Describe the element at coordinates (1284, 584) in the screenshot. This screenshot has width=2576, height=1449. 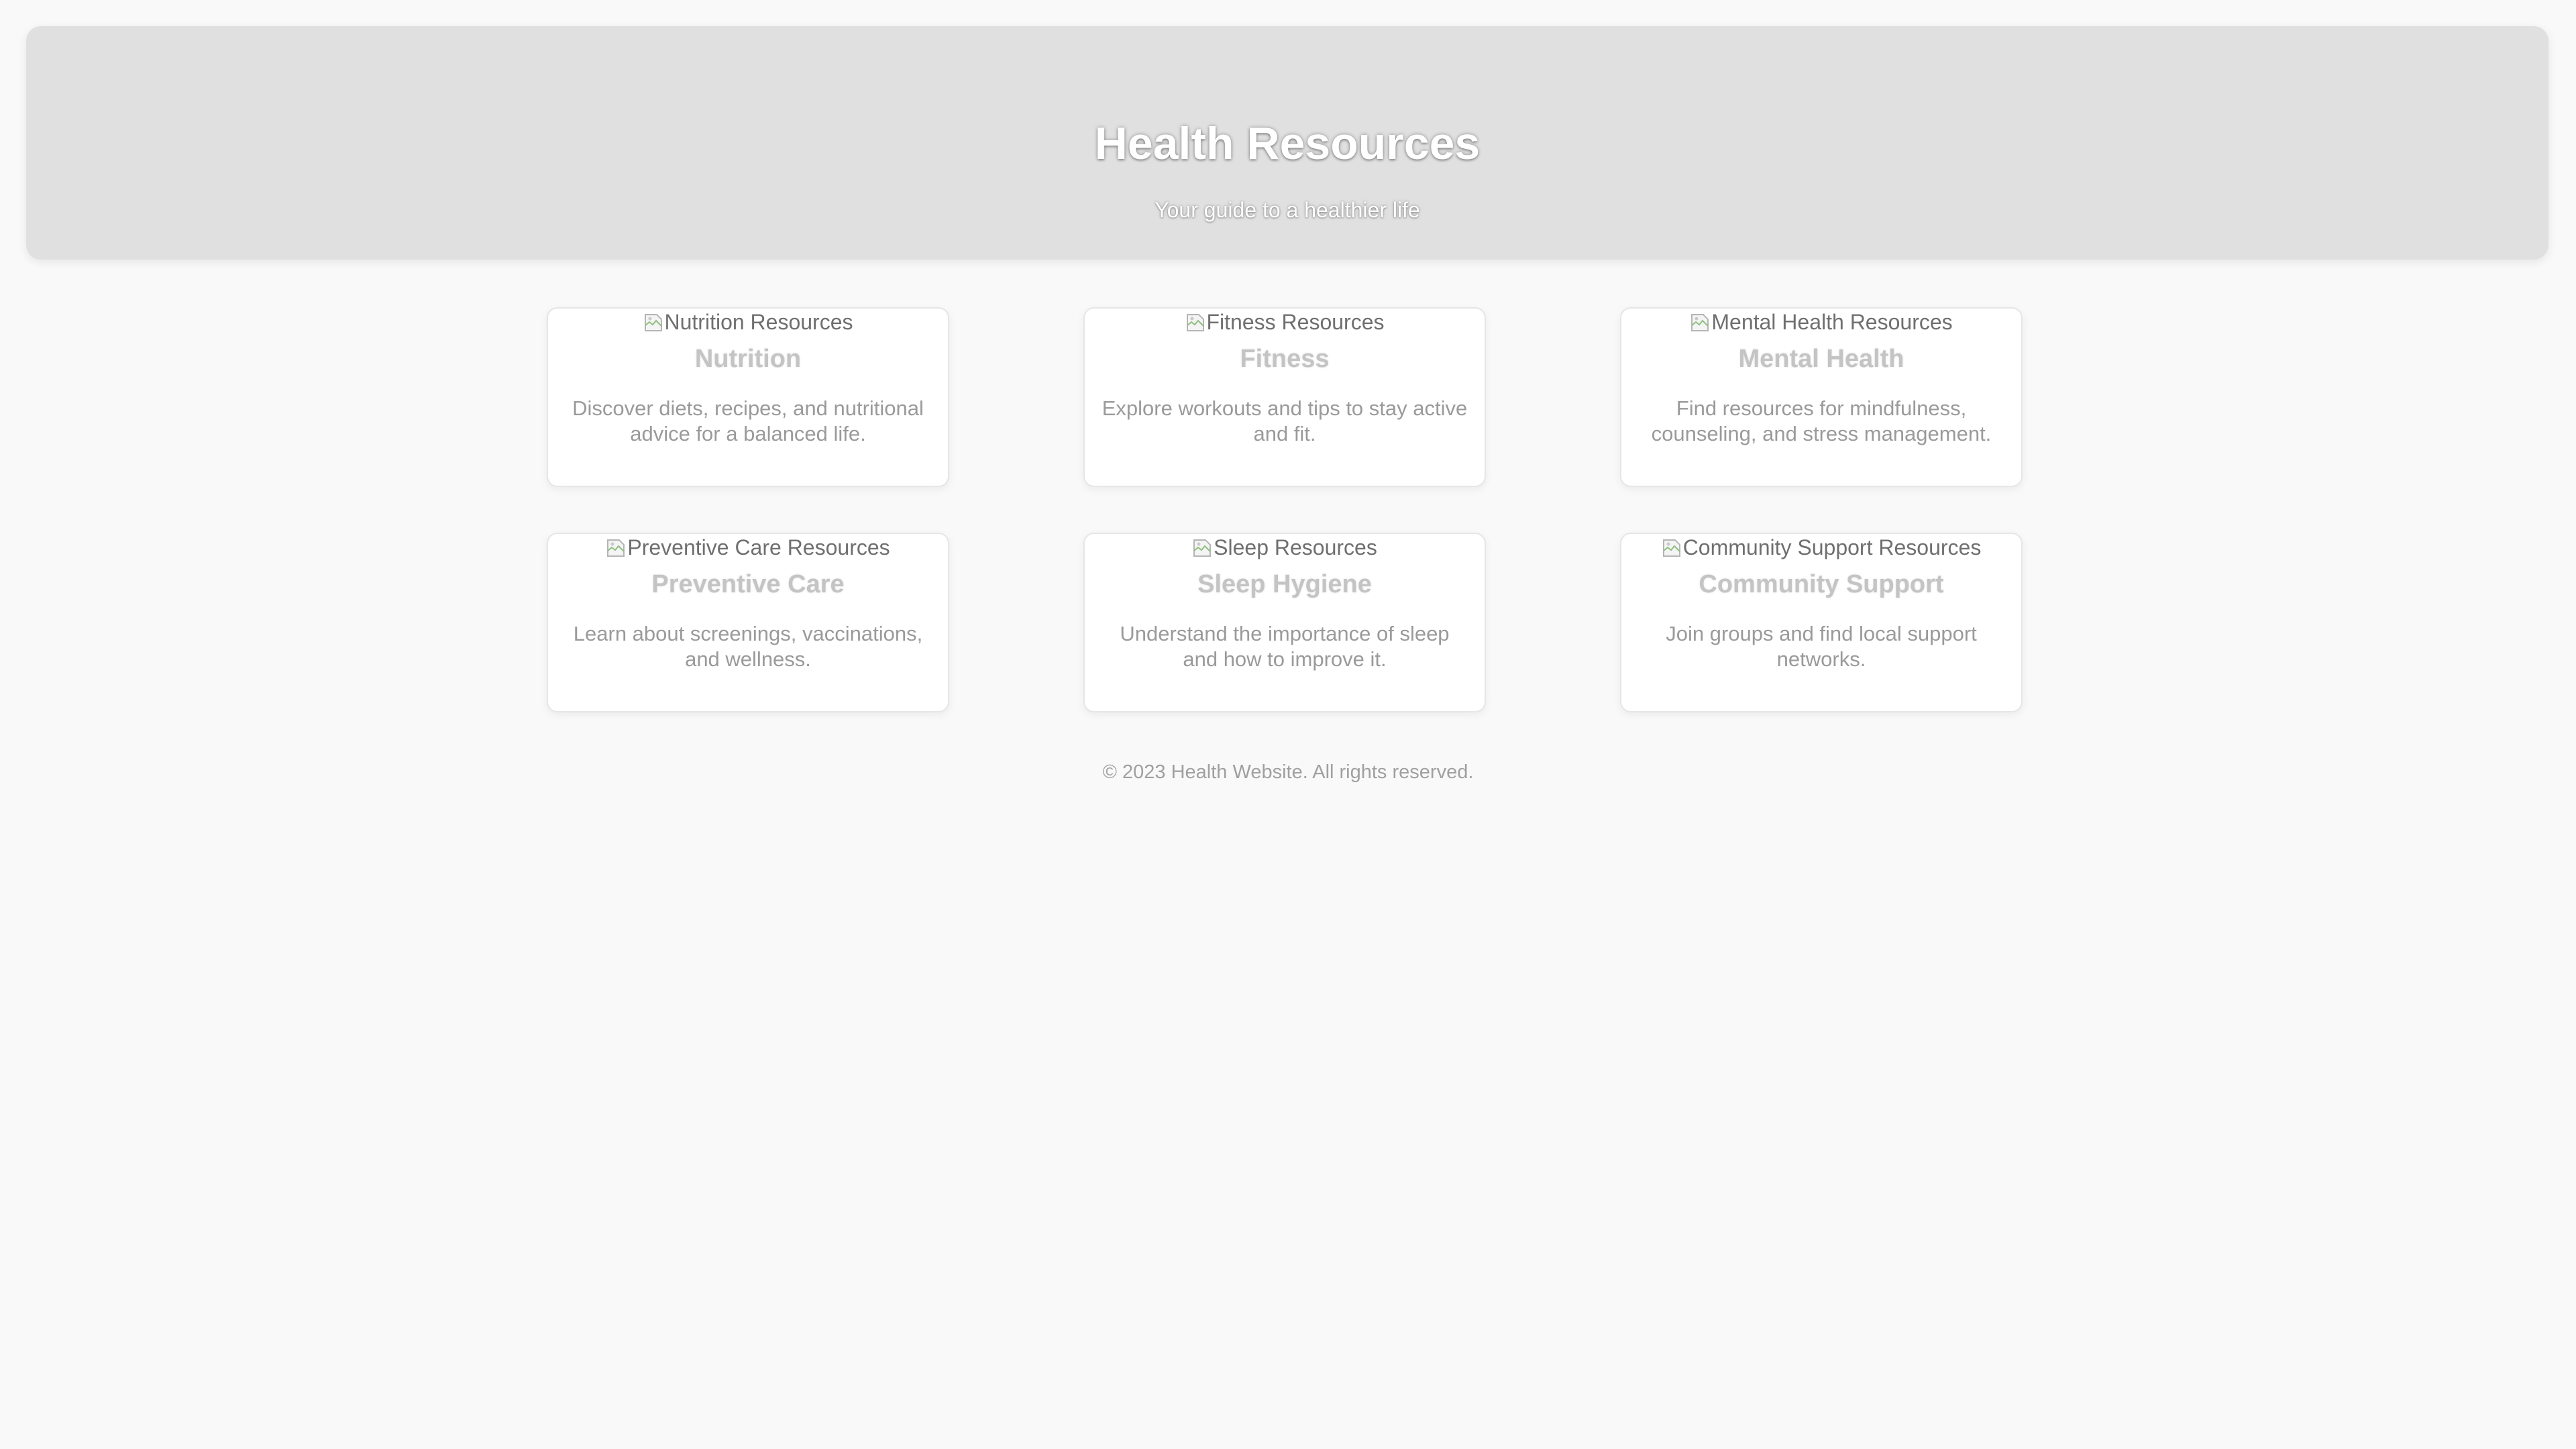
I see `card-title: Sleep Hygiene` at that location.